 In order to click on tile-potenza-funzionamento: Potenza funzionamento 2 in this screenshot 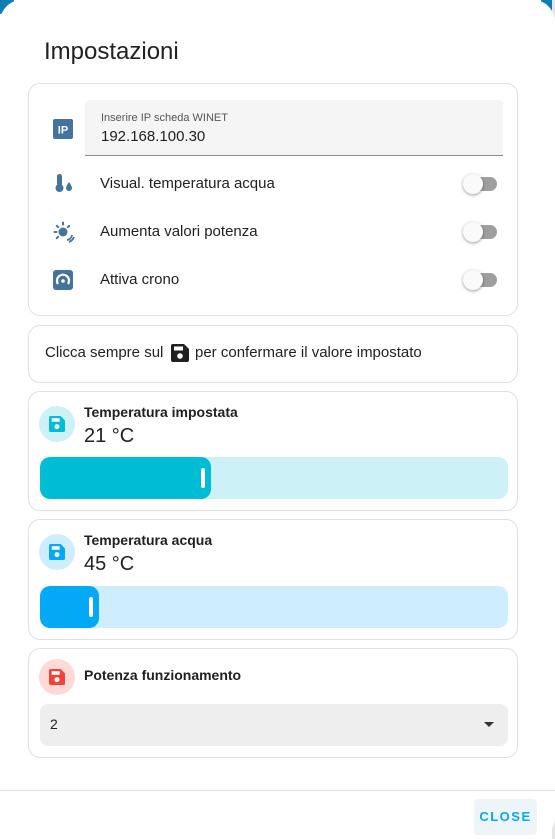, I will do `click(273, 703)`.